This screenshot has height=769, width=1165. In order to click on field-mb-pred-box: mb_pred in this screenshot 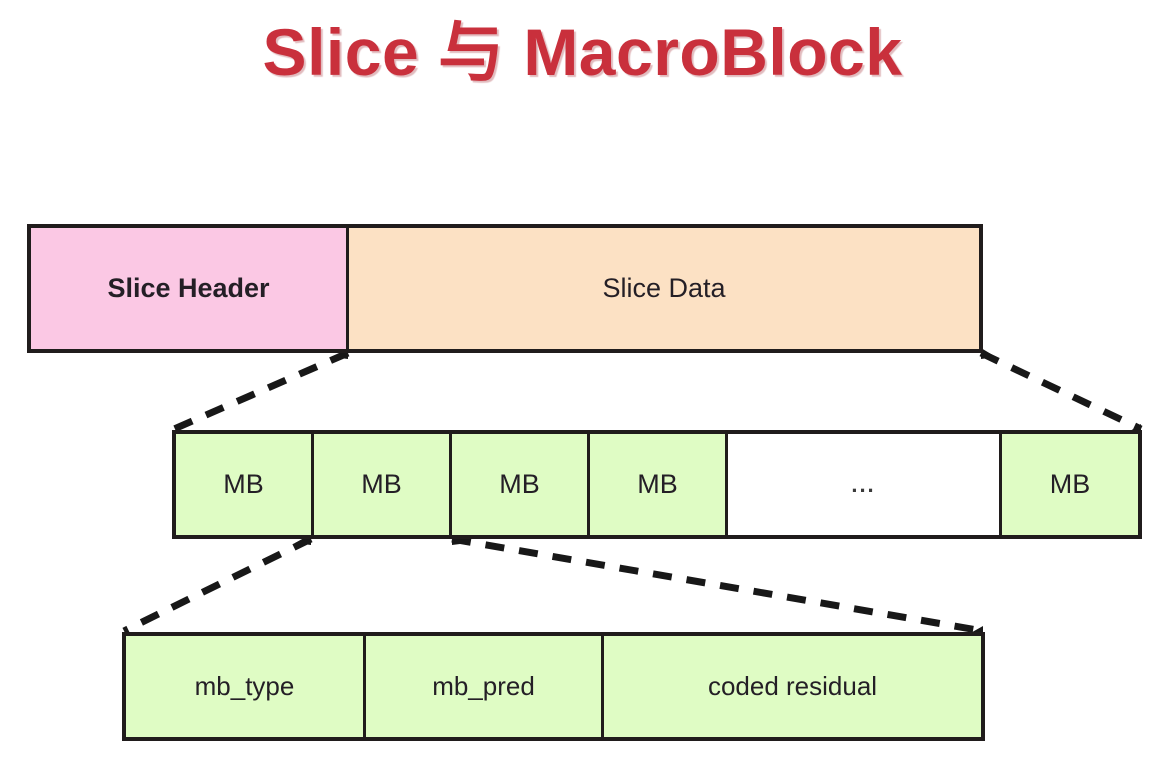, I will do `click(485, 686)`.